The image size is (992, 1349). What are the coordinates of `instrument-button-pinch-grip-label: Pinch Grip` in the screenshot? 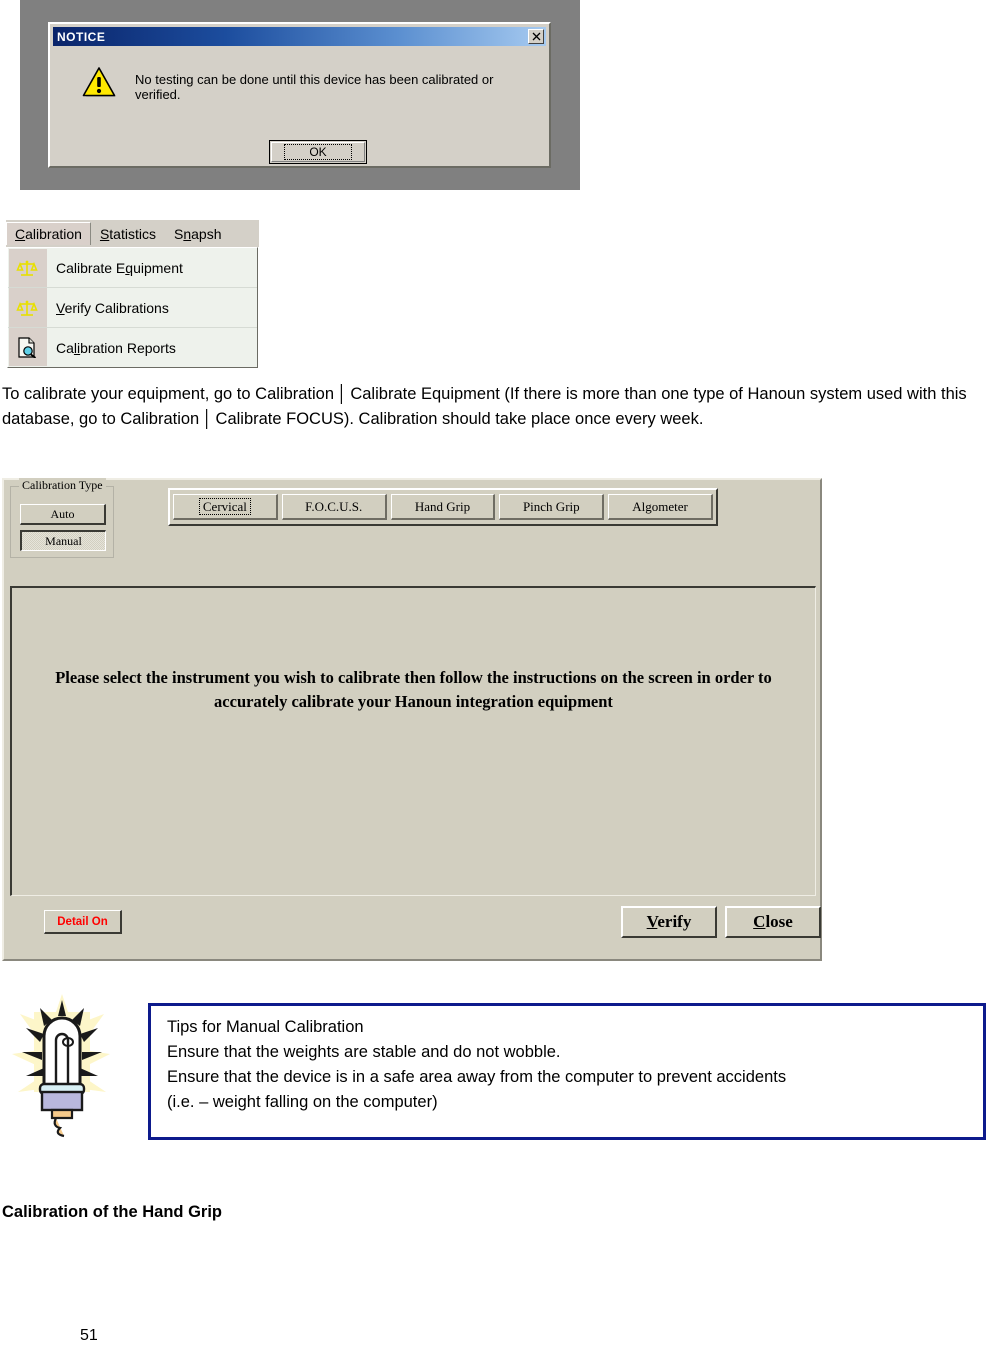 It's located at (551, 506).